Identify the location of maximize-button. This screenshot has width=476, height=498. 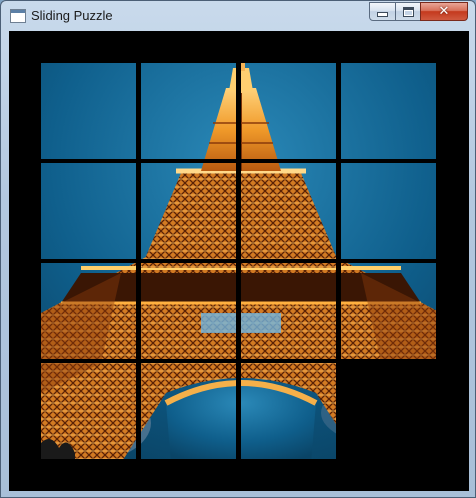
(408, 11).